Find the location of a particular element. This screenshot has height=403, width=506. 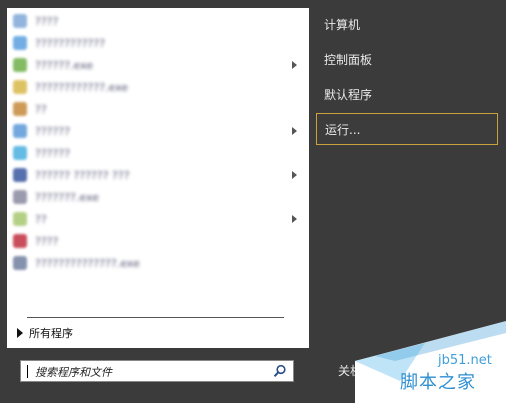

program-label: ??????.exe is located at coordinates (64, 65).